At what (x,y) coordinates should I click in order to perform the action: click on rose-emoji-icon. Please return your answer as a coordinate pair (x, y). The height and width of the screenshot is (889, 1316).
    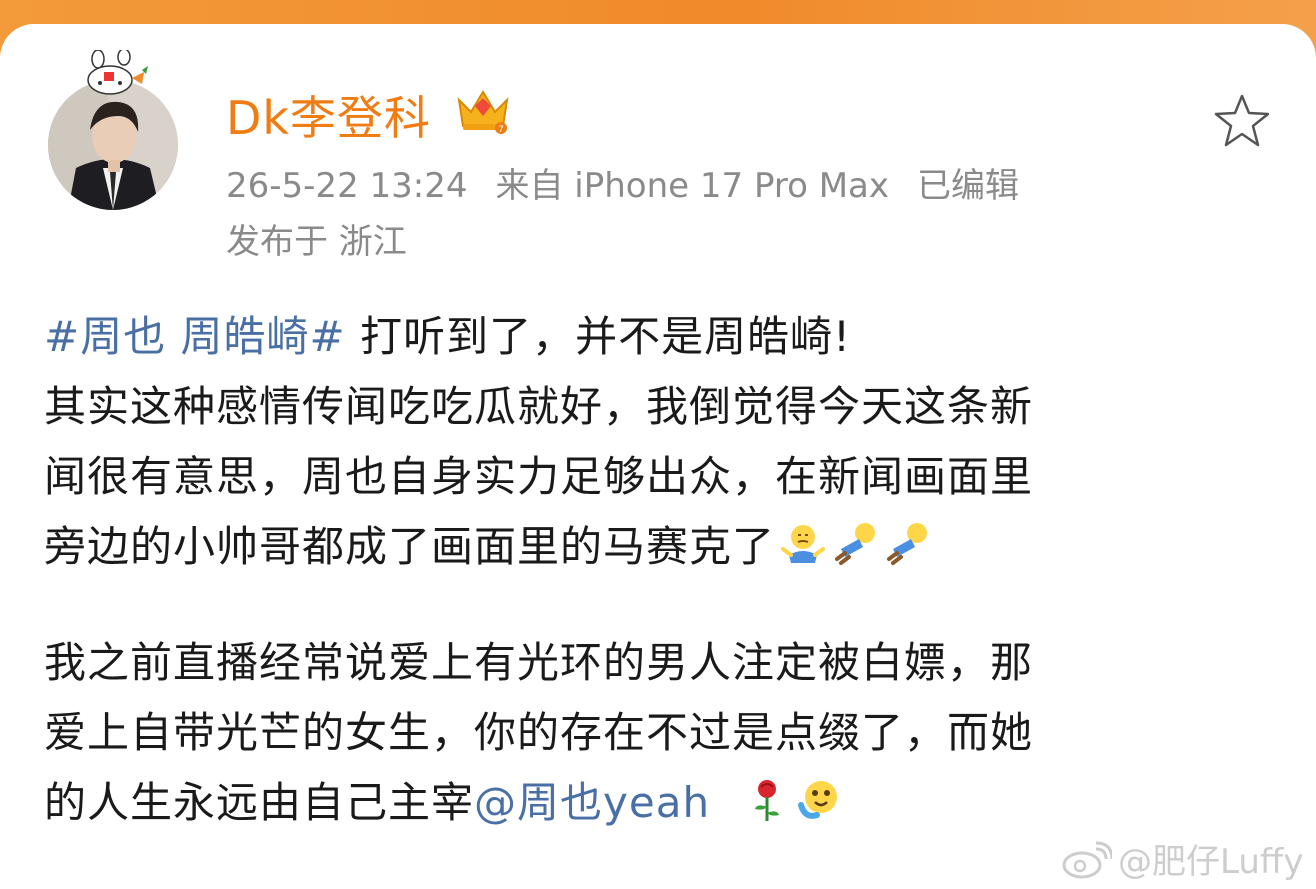
    Looking at the image, I should click on (766, 800).